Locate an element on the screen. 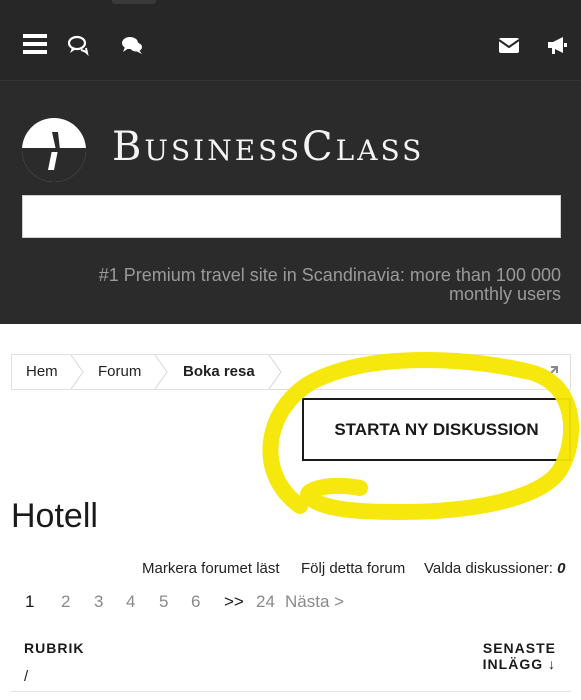  page-link: 5 is located at coordinates (163, 602).